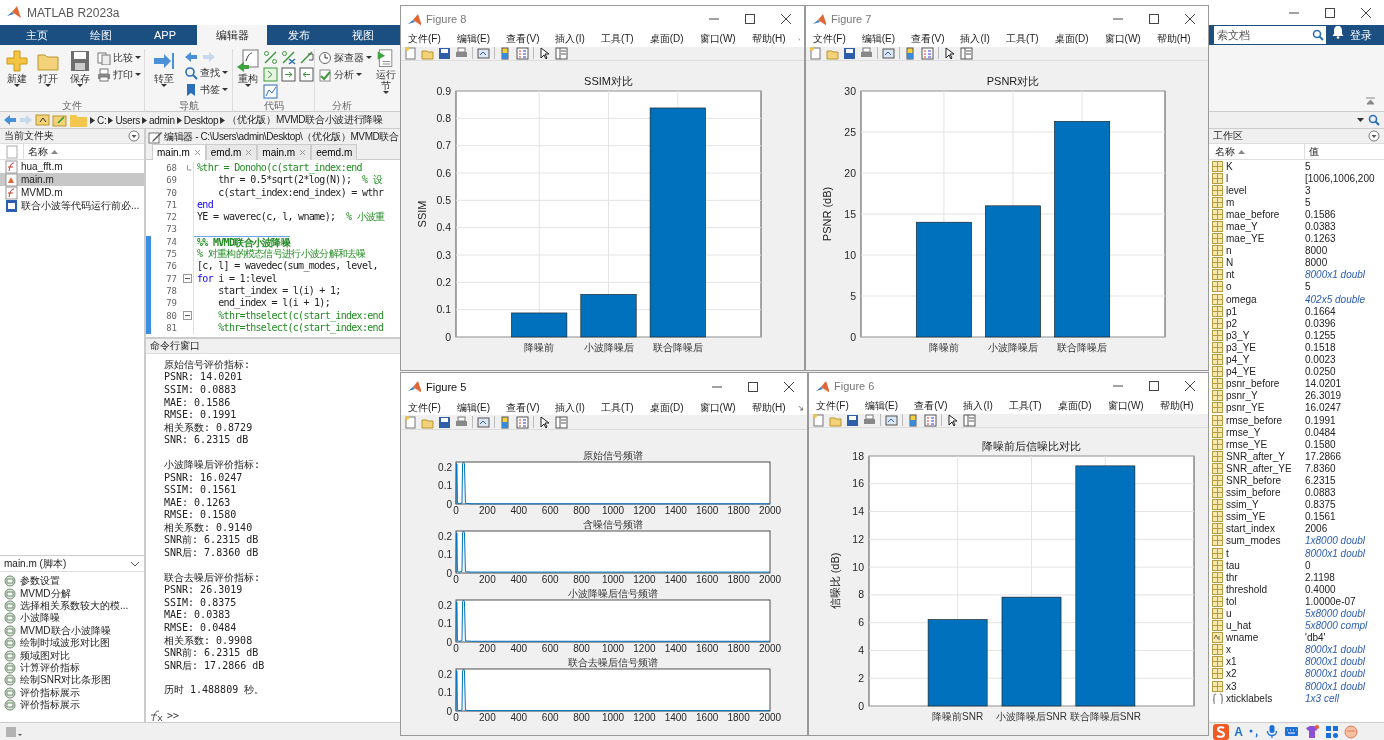  Describe the element at coordinates (65, 643) in the screenshot. I see `section-item: 绘制时域波形对比图` at that location.